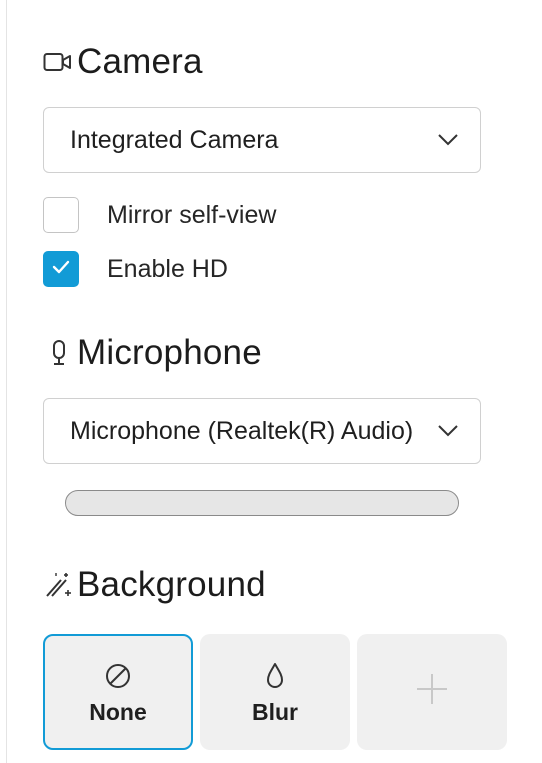  I want to click on camera-section-header: Camera, so click(123, 62).